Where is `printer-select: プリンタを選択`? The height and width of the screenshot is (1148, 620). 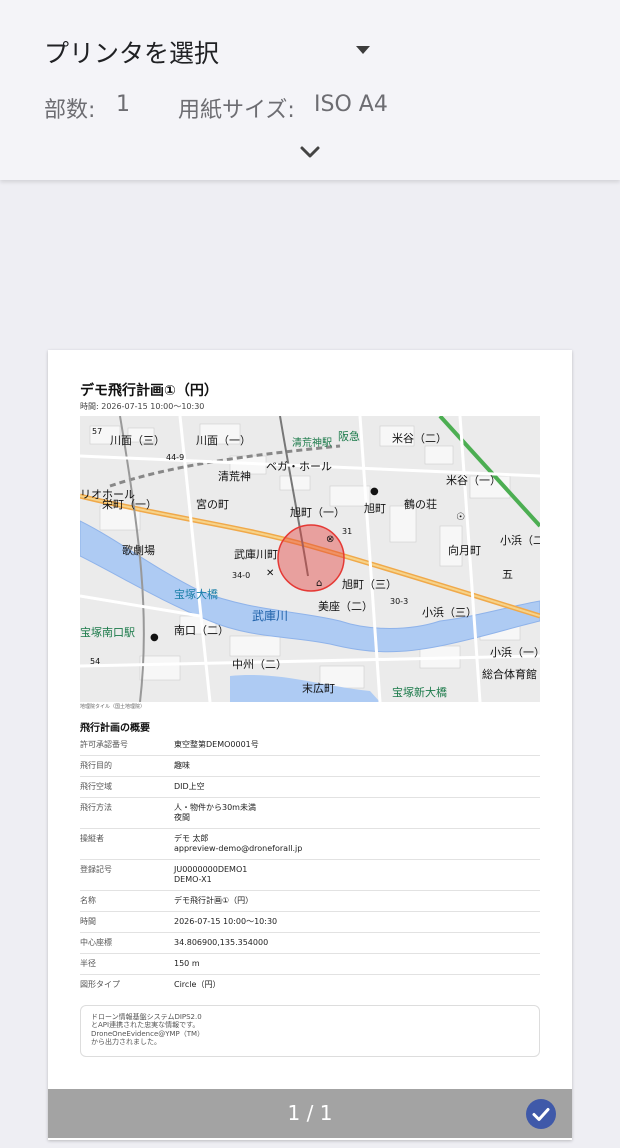 printer-select: プリンタを選択 is located at coordinates (214, 52).